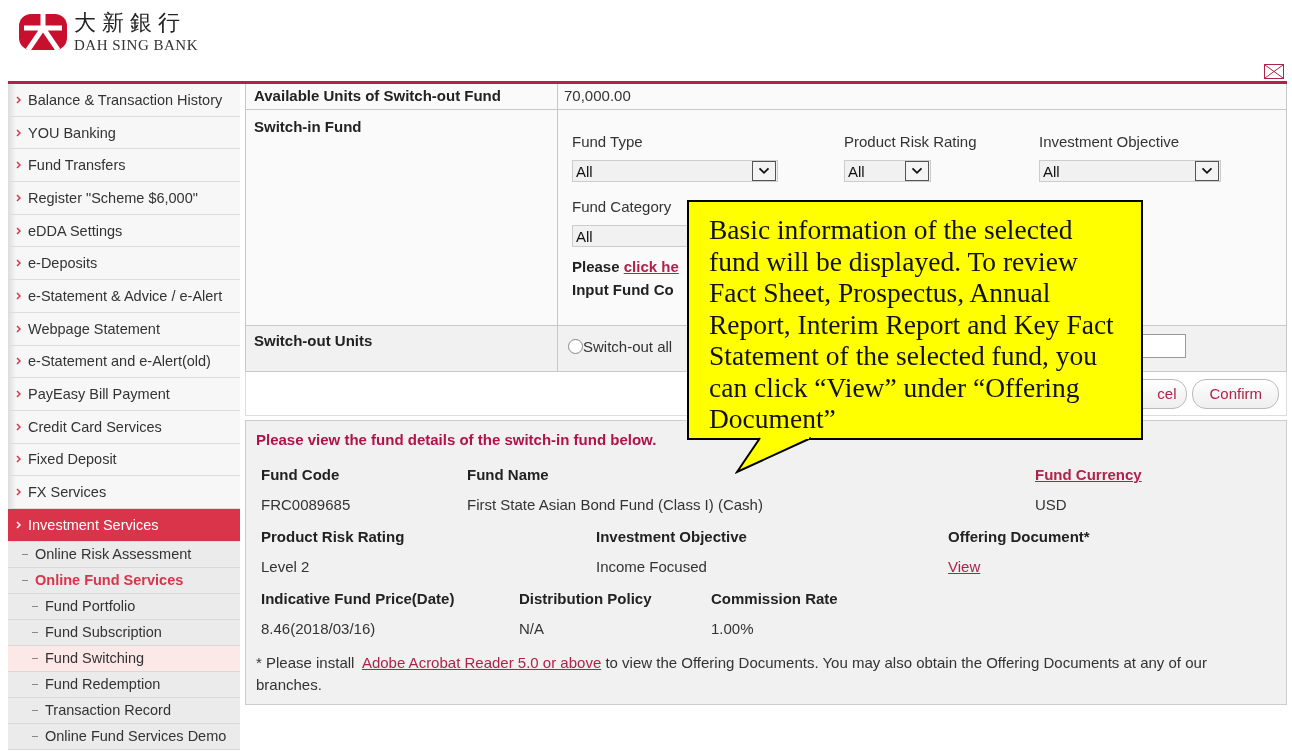 This screenshot has height=751, width=1292. What do you see at coordinates (1155, 474) in the screenshot?
I see `fund-currency-link: Fund Currency` at bounding box center [1155, 474].